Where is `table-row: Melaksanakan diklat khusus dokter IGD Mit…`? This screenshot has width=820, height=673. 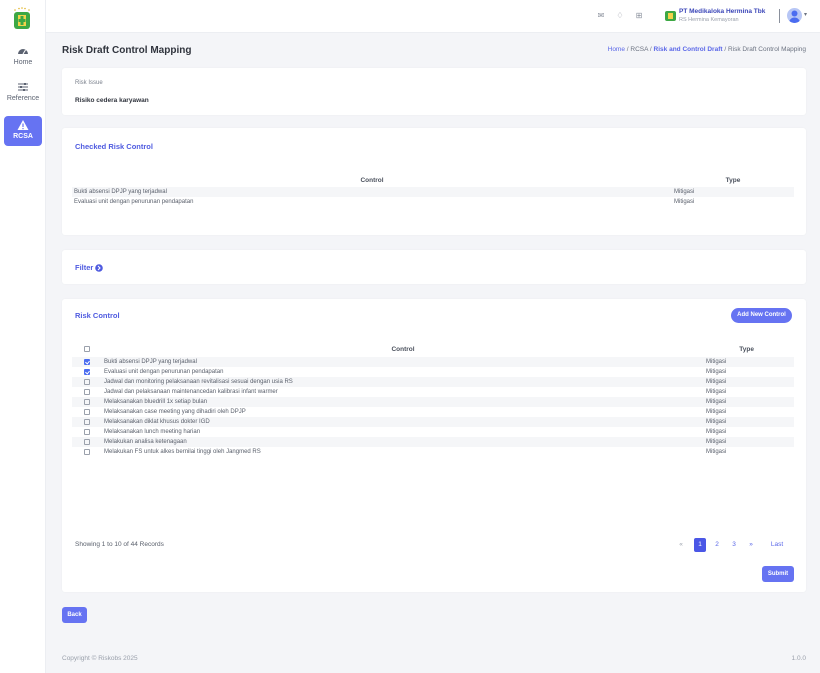
table-row: Melaksanakan diklat khusus dokter IGD Mit… is located at coordinates (433, 422).